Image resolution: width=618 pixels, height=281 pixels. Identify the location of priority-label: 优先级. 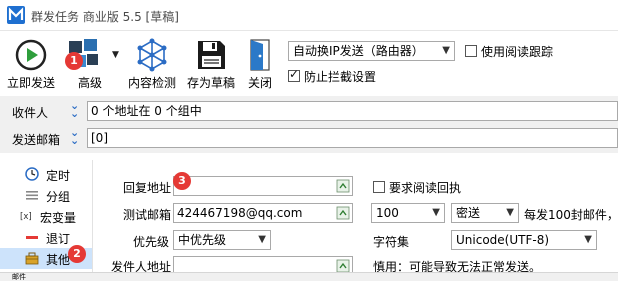
(151, 242).